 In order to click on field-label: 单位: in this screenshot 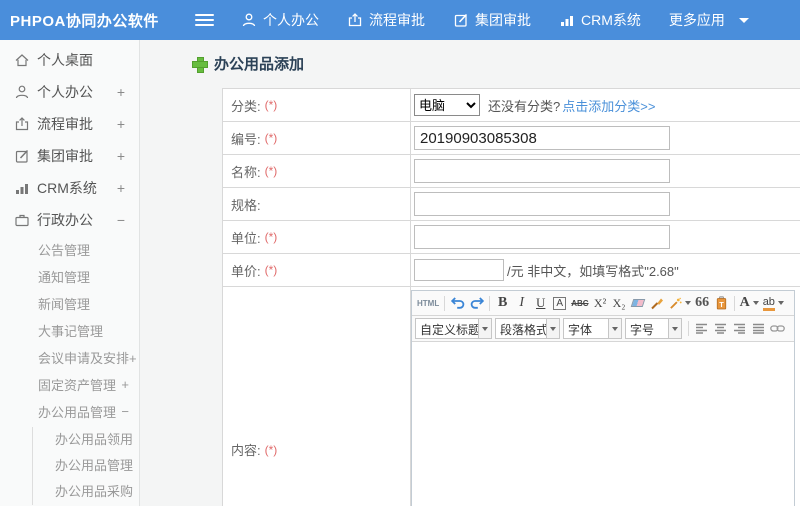, I will do `click(246, 238)`.